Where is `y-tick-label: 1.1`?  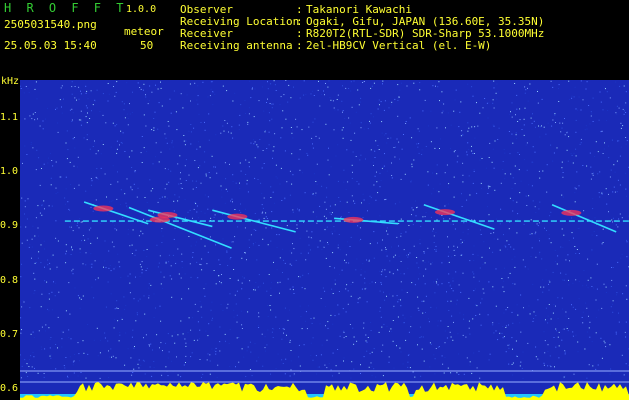
y-tick-label: 1.1 is located at coordinates (9, 117).